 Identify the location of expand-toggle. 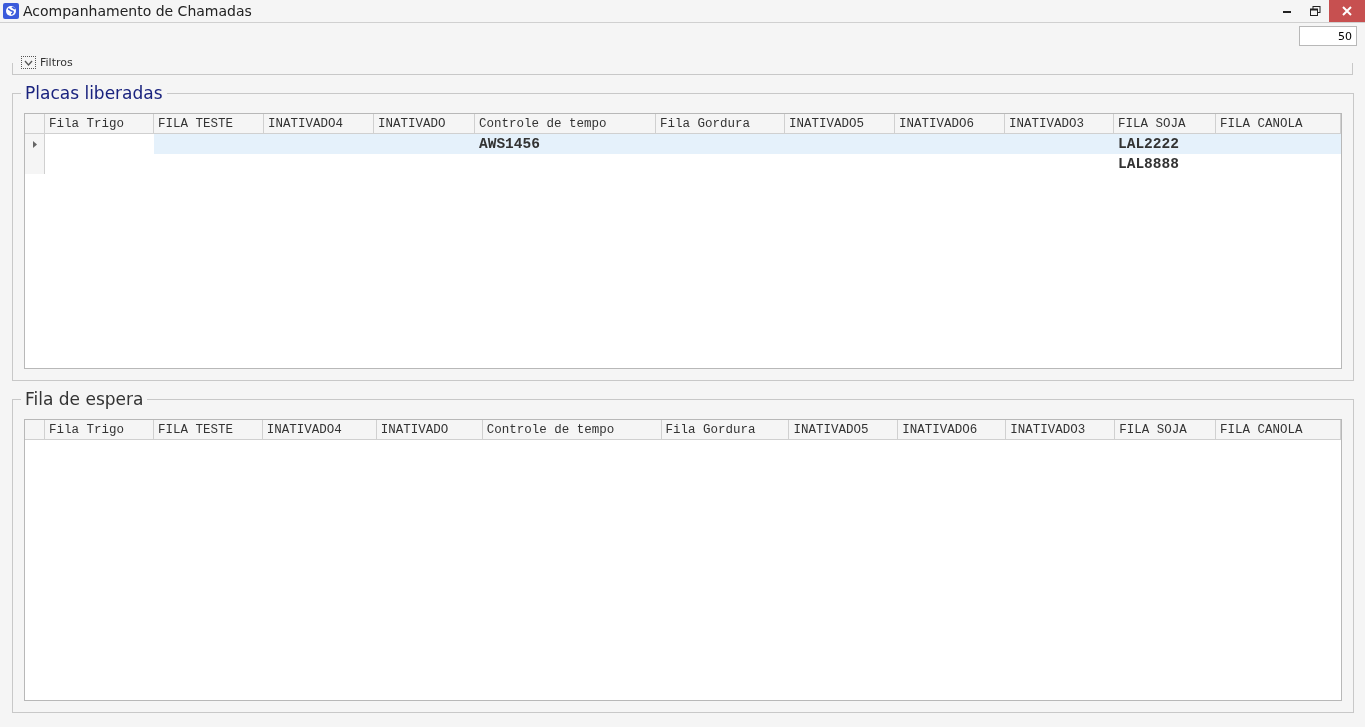
(28, 62).